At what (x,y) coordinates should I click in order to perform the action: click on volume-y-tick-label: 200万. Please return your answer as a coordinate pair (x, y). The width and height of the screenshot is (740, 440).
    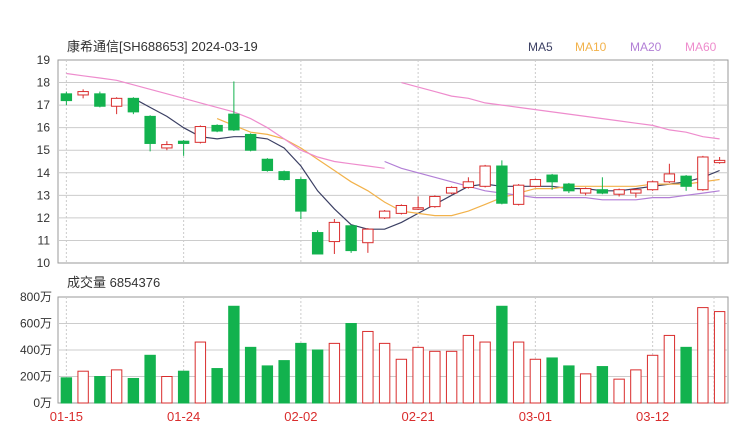
    Looking at the image, I should click on (36, 377).